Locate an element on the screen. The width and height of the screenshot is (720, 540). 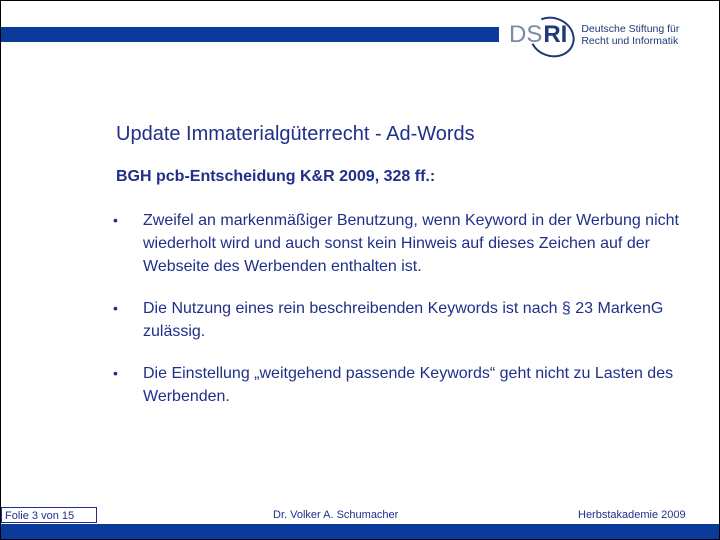
header-bar is located at coordinates (250, 34).